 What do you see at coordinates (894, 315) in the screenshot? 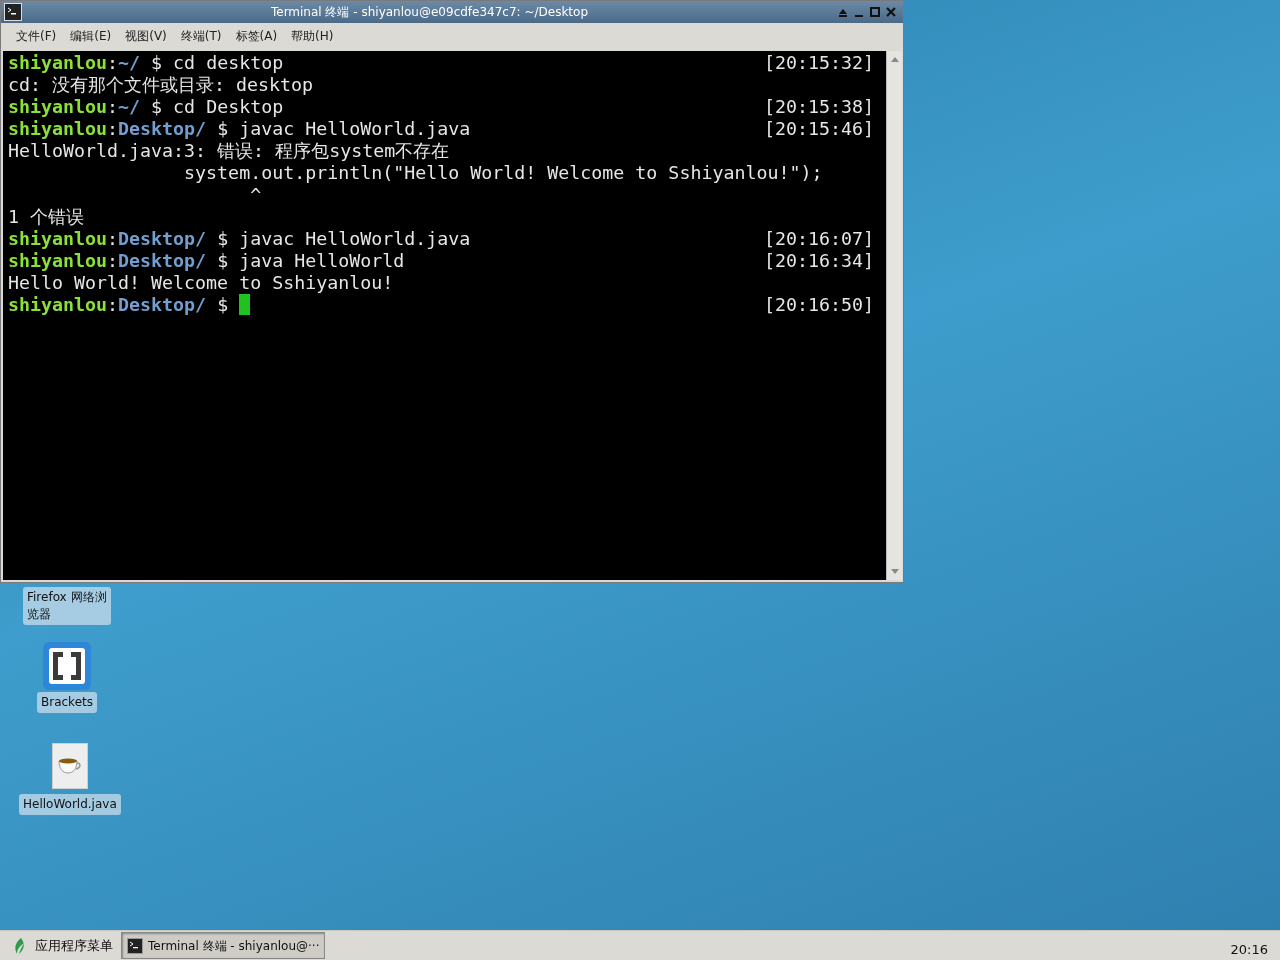
I see `scrollbar` at bounding box center [894, 315].